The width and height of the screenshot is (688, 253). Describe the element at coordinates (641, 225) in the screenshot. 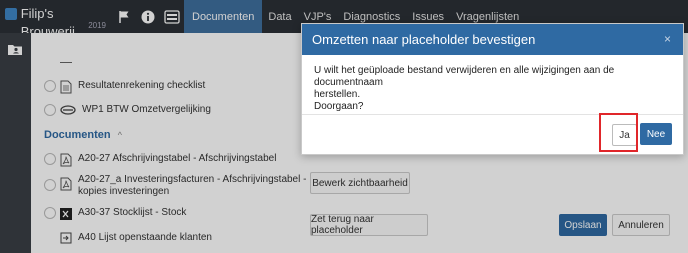

I see `cancel-button: Annuleren` at that location.